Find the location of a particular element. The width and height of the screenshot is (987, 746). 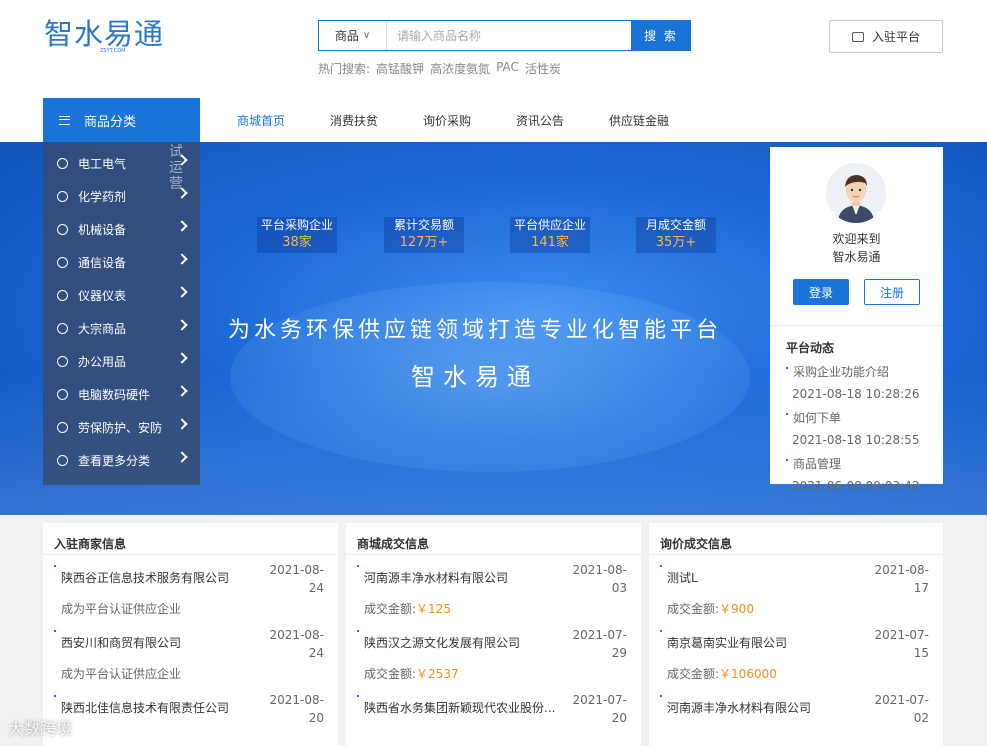

list-item: 南京葛南实业有限公司 2021-07- 15 成交金额:￥106000 is located at coordinates (796, 652).